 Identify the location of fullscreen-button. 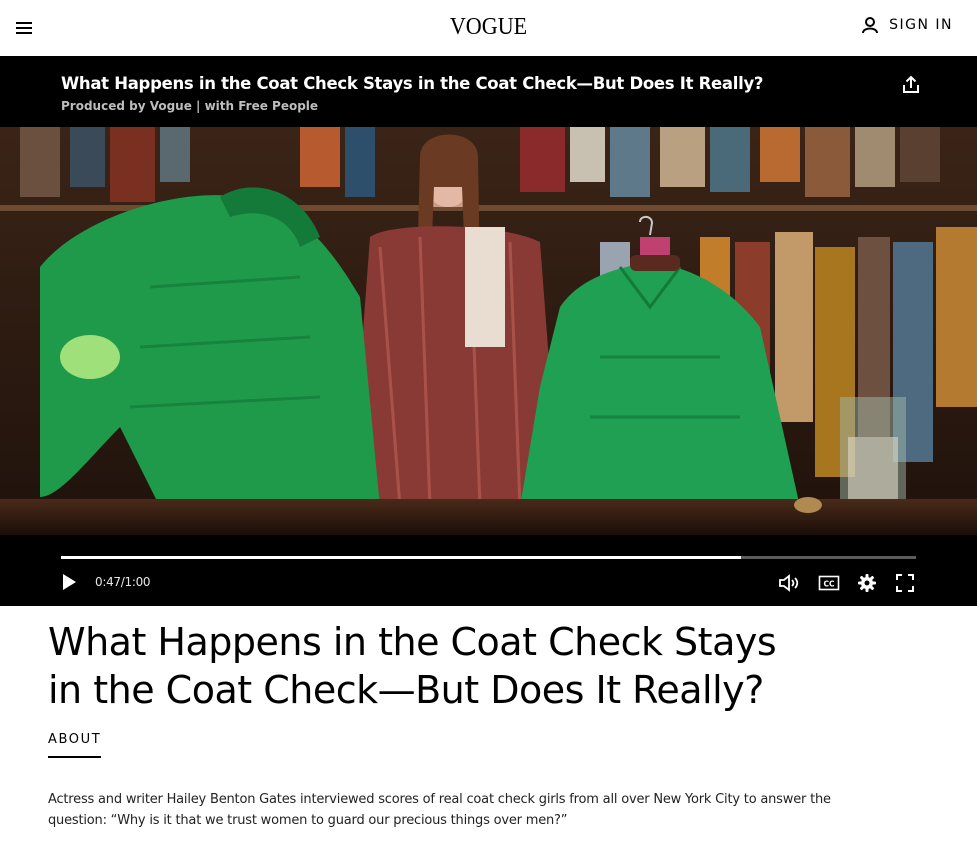
(906, 583).